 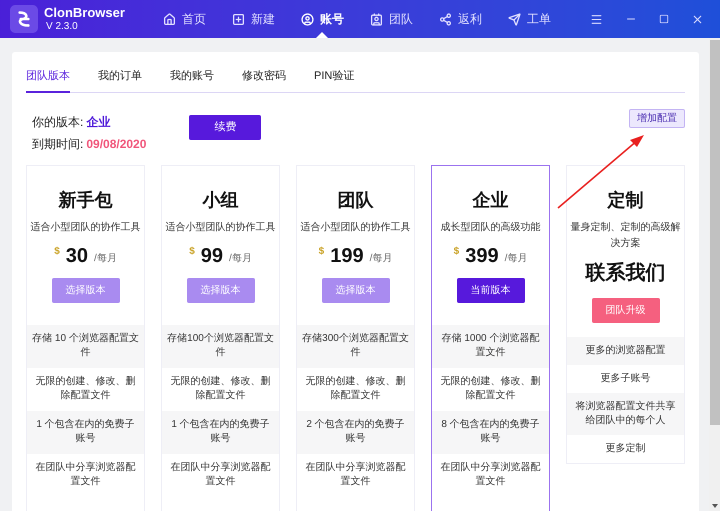 What do you see at coordinates (355, 346) in the screenshot?
I see `plan-feature: 存储300个浏览器配置文件` at bounding box center [355, 346].